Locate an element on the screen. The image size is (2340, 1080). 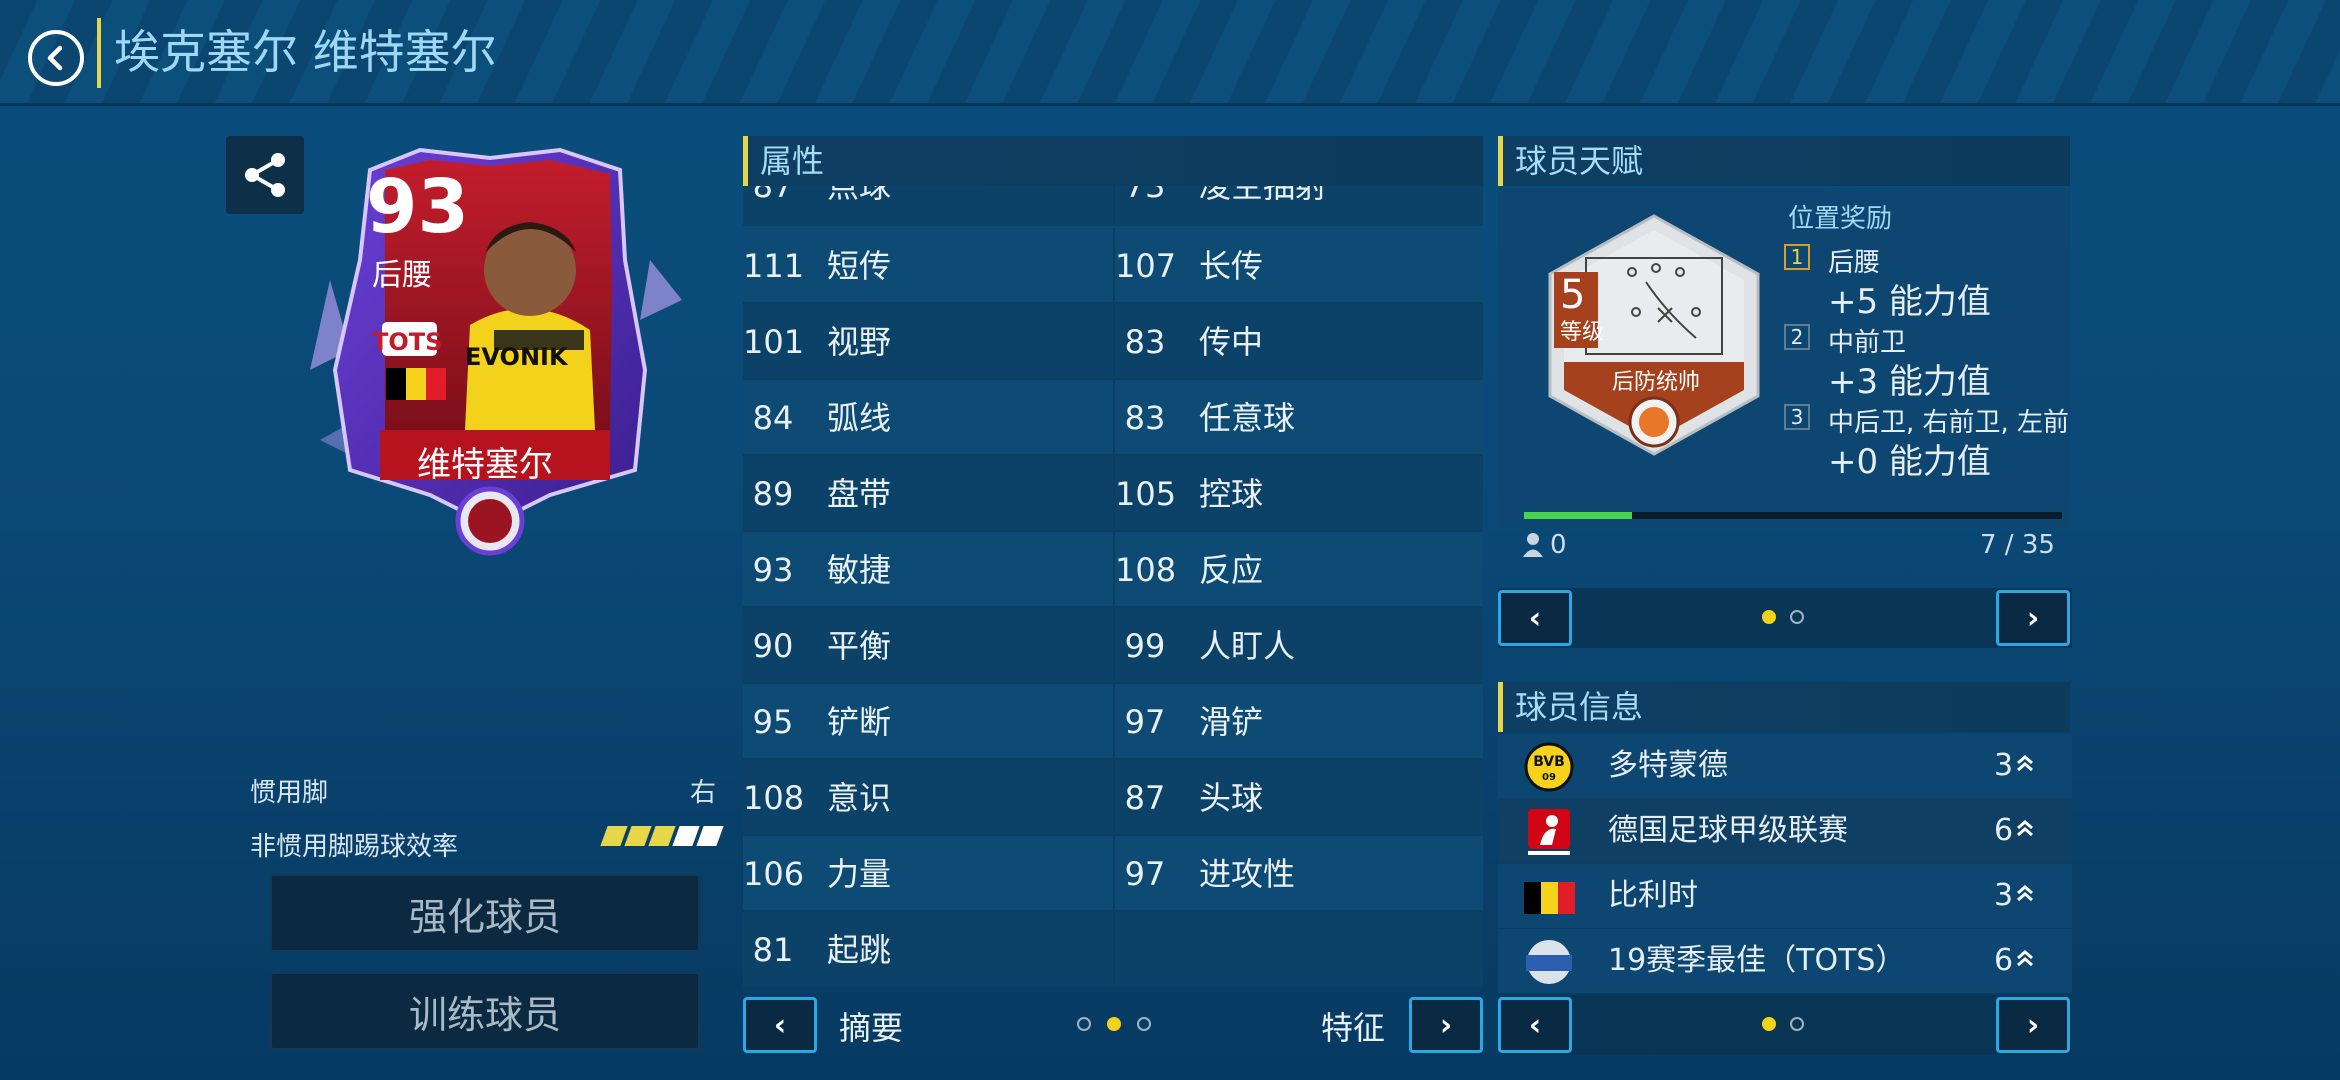
attr-cell: 105 控球 is located at coordinates (1298, 494).